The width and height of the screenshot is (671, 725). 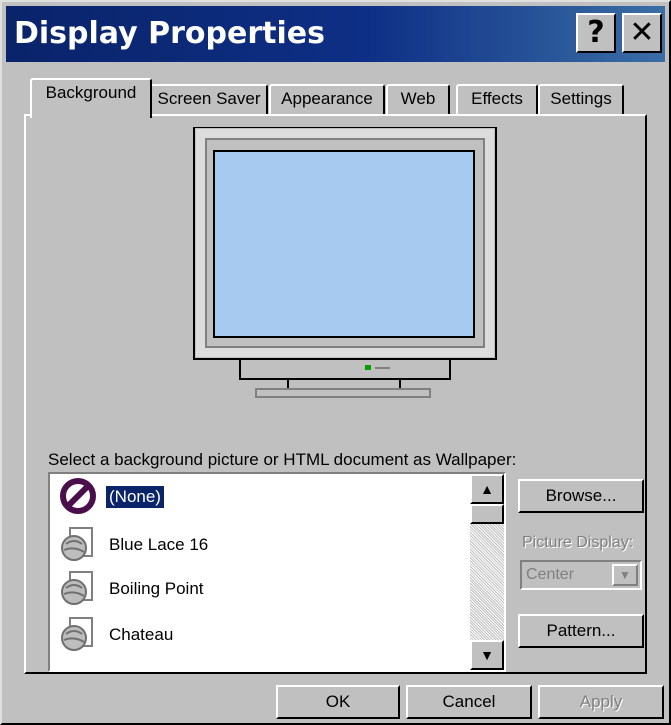 I want to click on help-button: ?, so click(x=596, y=33).